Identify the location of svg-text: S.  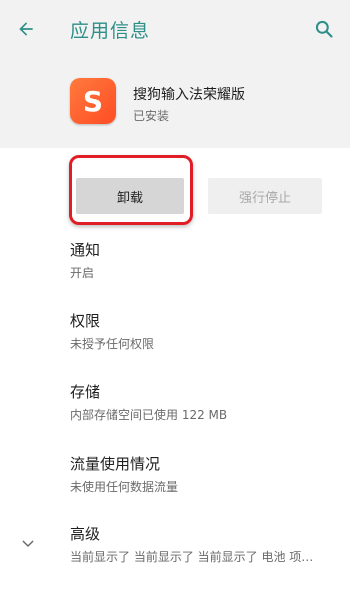
(93, 101).